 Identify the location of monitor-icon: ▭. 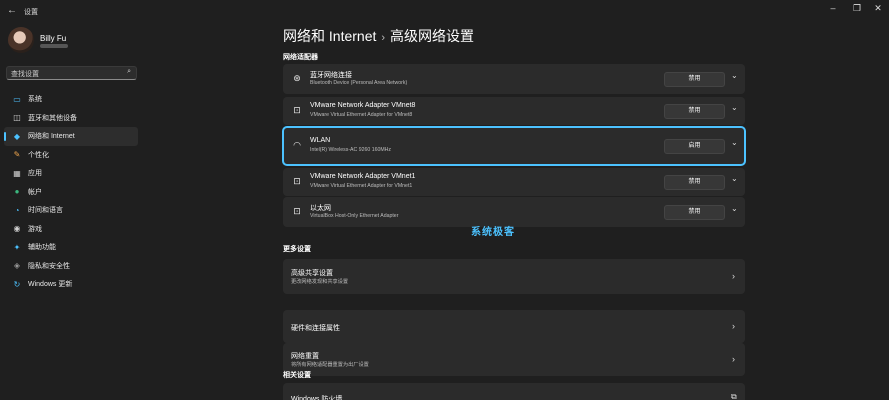
(17, 99).